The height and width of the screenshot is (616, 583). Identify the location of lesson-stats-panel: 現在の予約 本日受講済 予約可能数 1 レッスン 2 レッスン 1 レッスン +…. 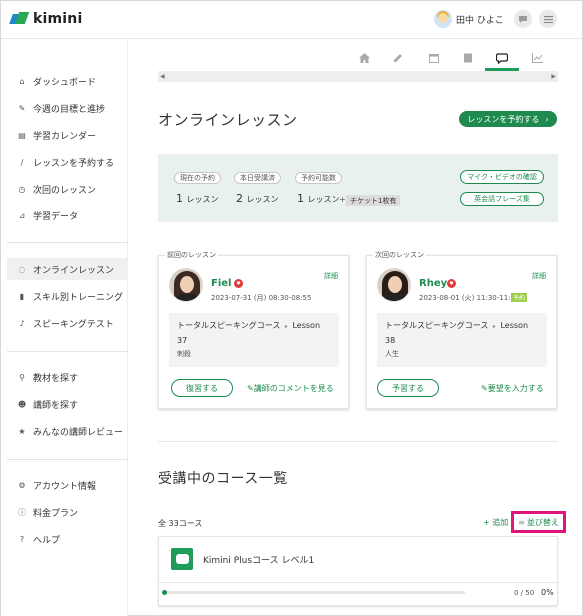
(358, 188).